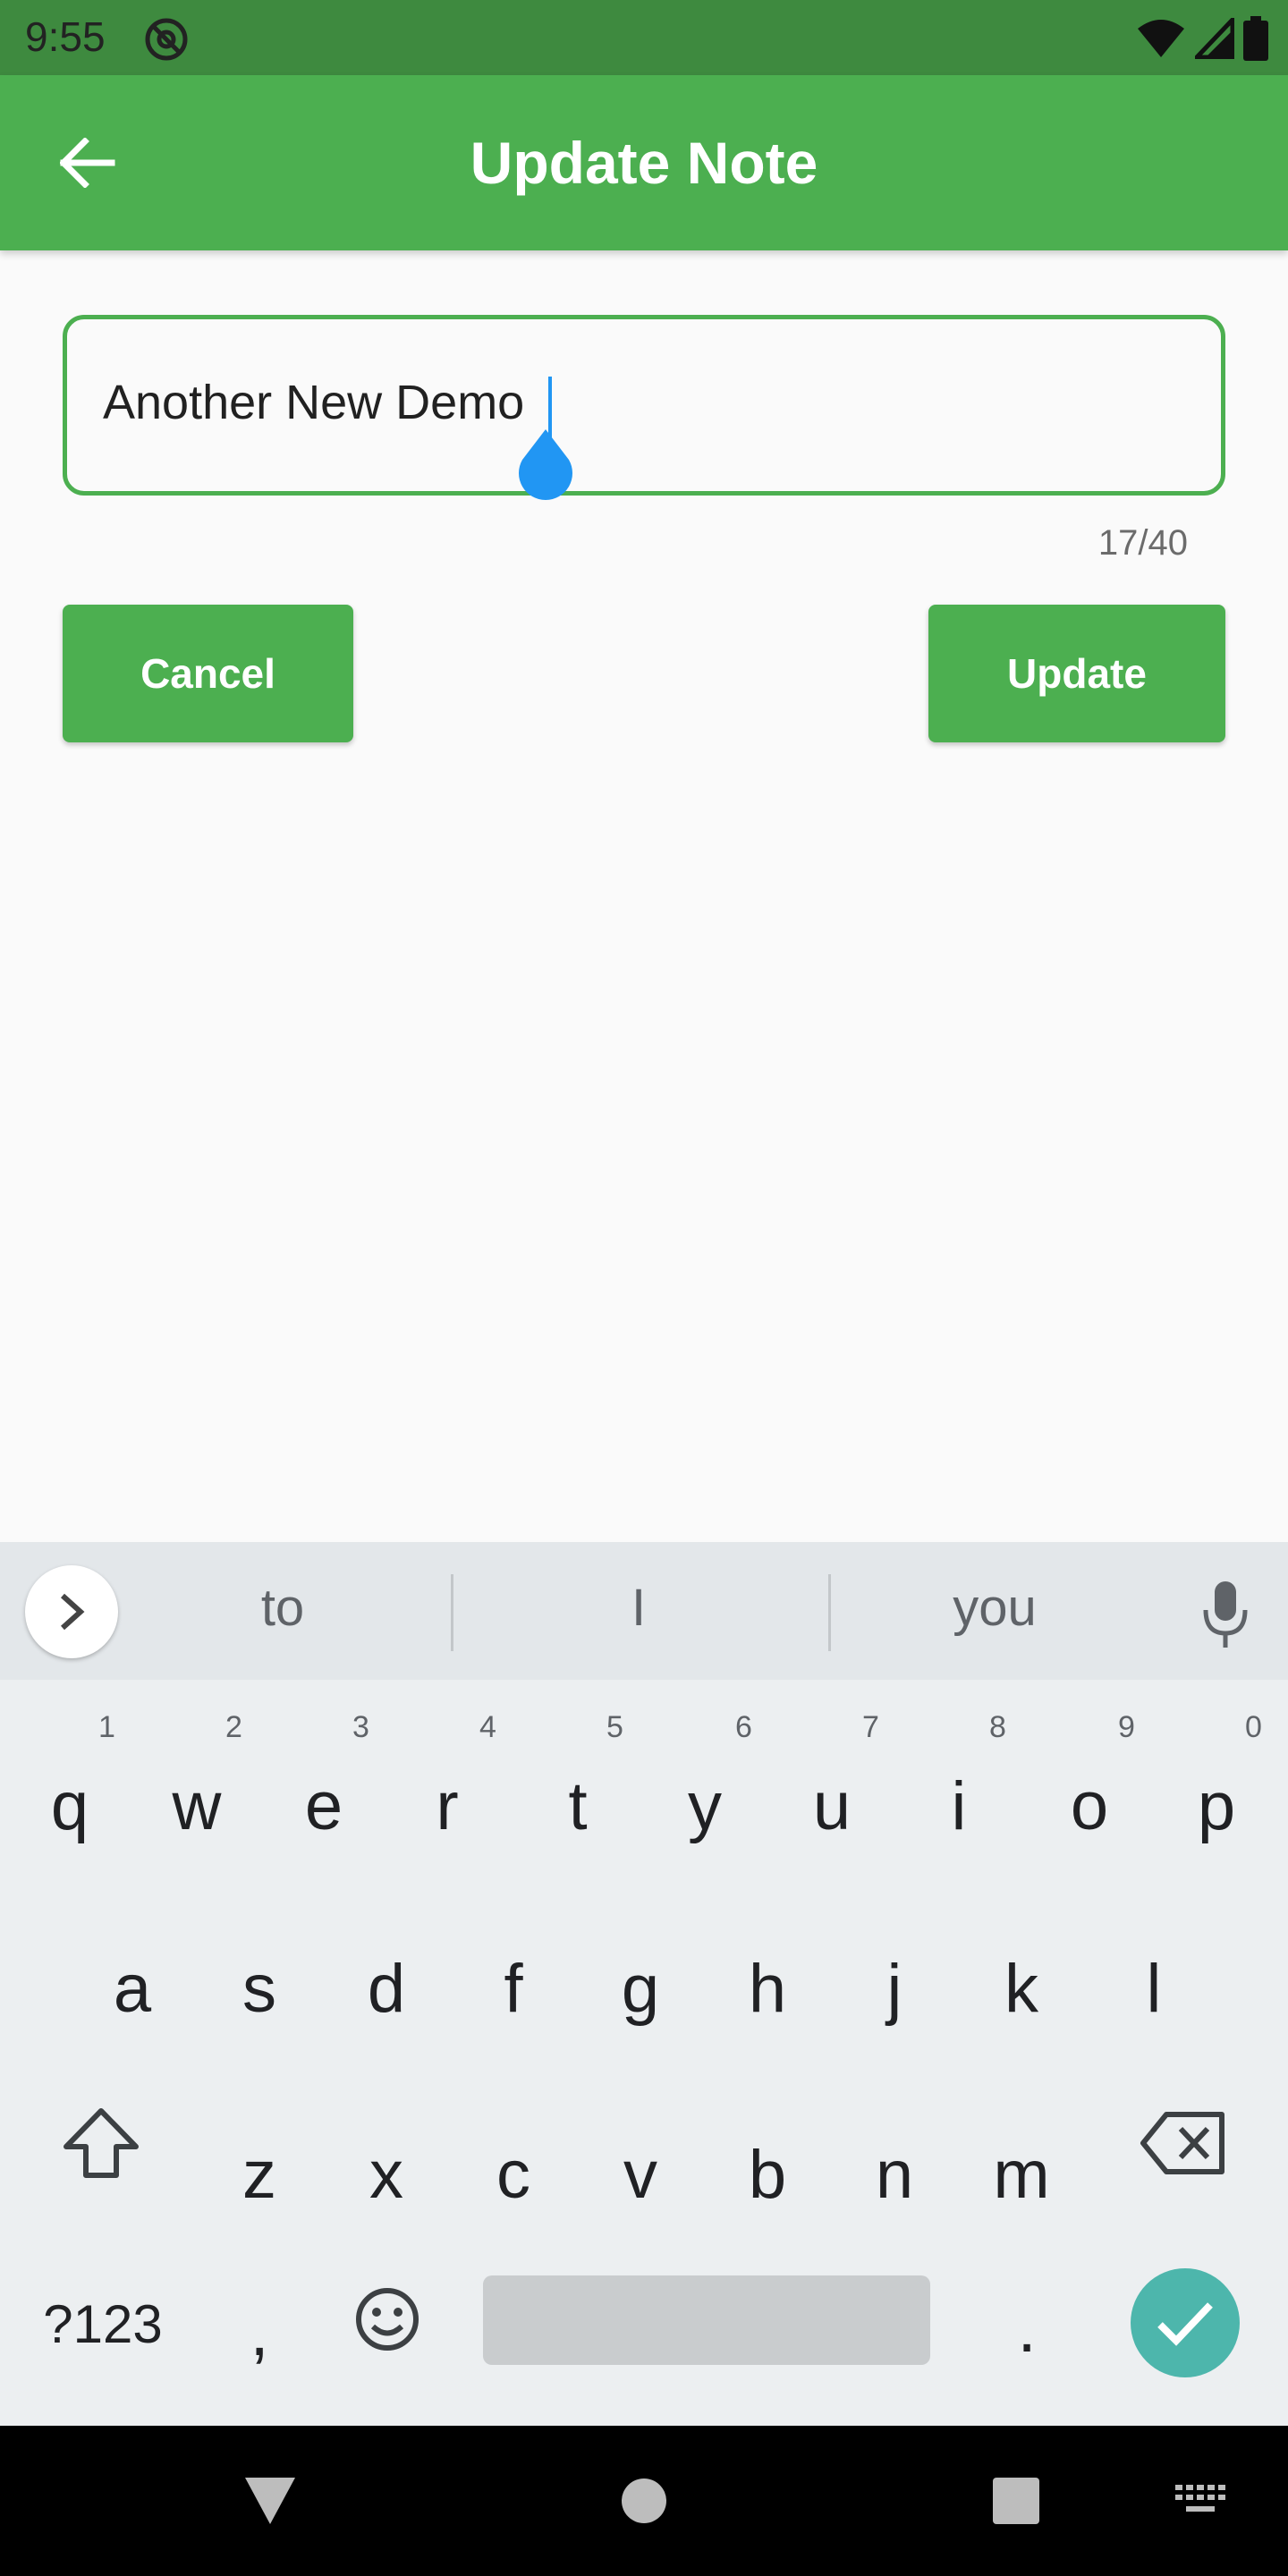 The height and width of the screenshot is (2576, 1288). I want to click on update-button: Update, so click(1076, 673).